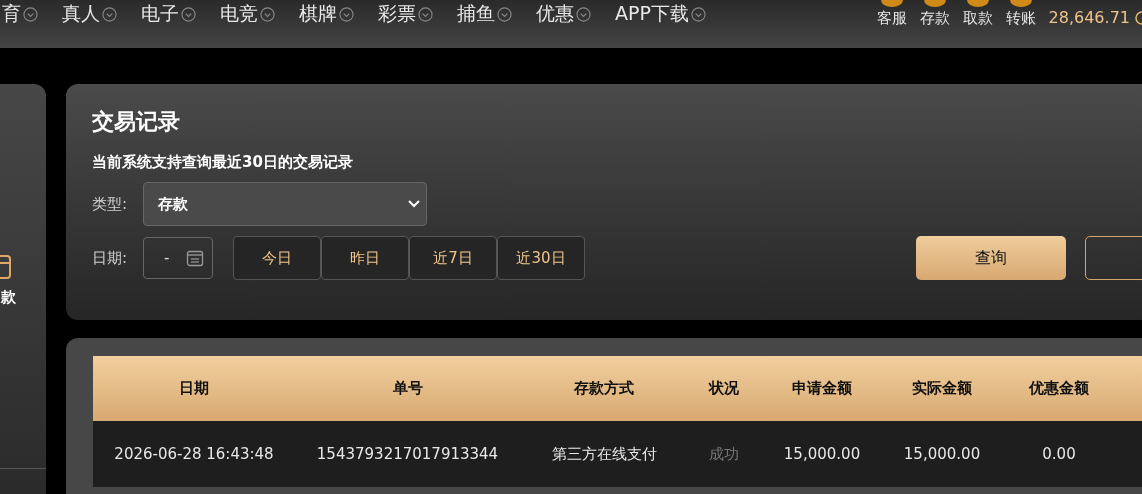 The width and height of the screenshot is (1142, 494). I want to click on page-title: 交易记录, so click(136, 122).